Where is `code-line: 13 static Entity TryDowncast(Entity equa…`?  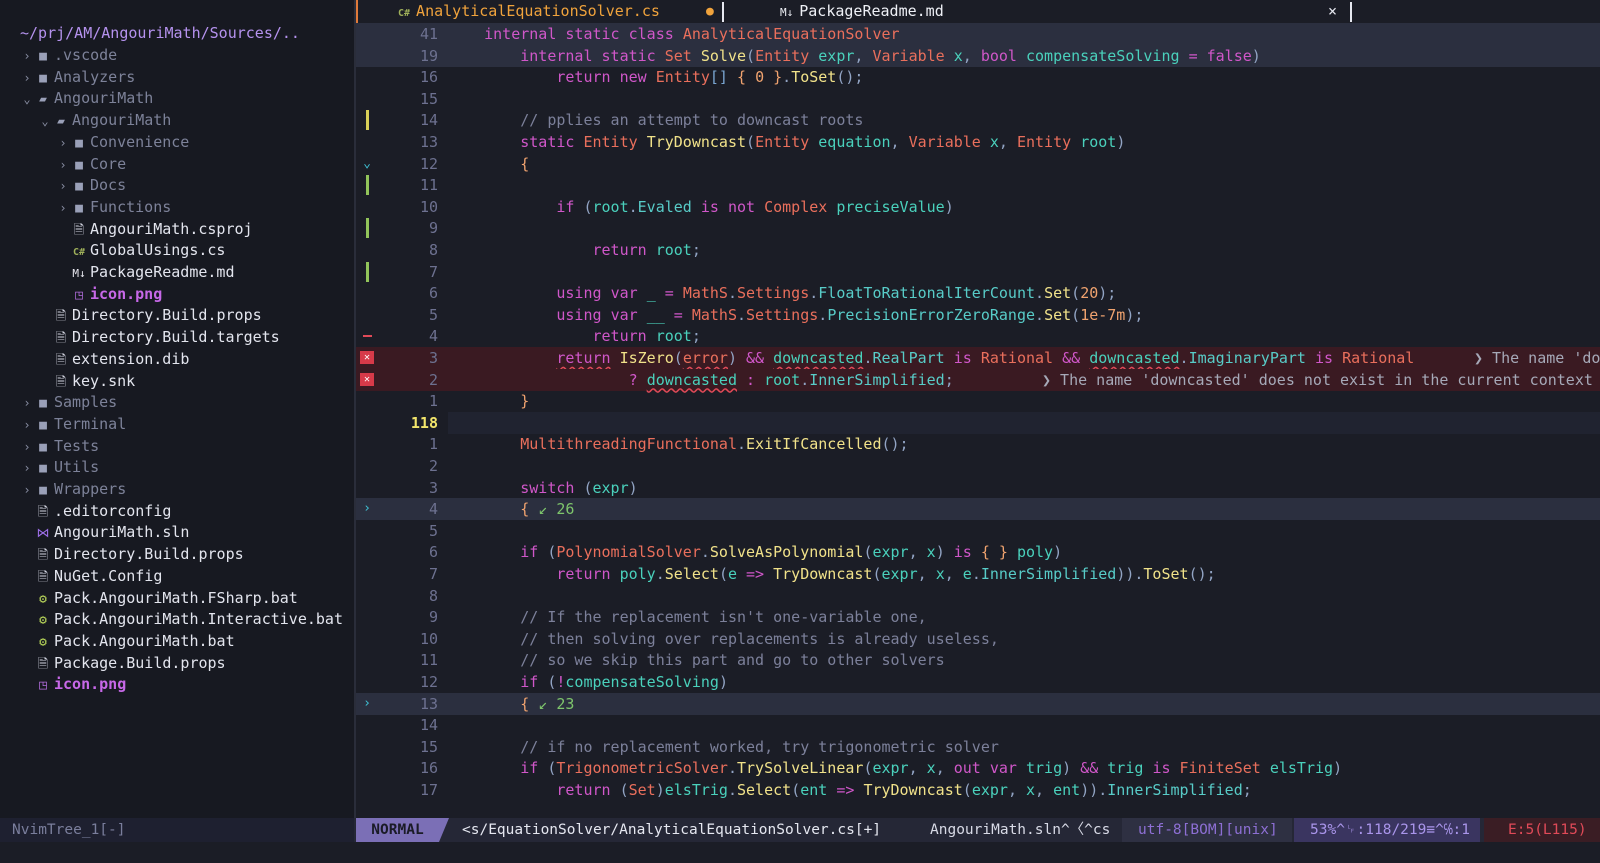 code-line: 13 static Entity TryDowncast(Entity equa… is located at coordinates (978, 142).